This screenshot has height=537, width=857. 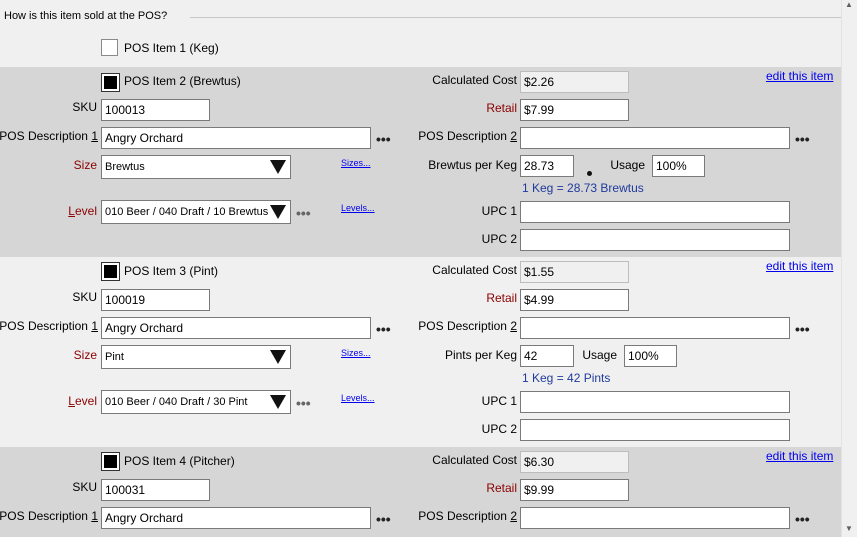 What do you see at coordinates (849, 268) in the screenshot?
I see `vertical-scrollbar` at bounding box center [849, 268].